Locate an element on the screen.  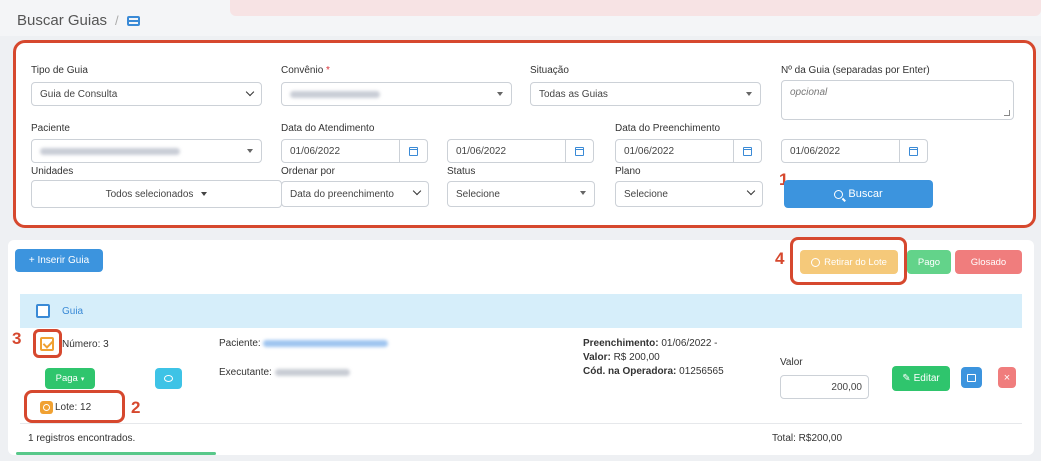
paciente-value-redacted is located at coordinates (110, 151).